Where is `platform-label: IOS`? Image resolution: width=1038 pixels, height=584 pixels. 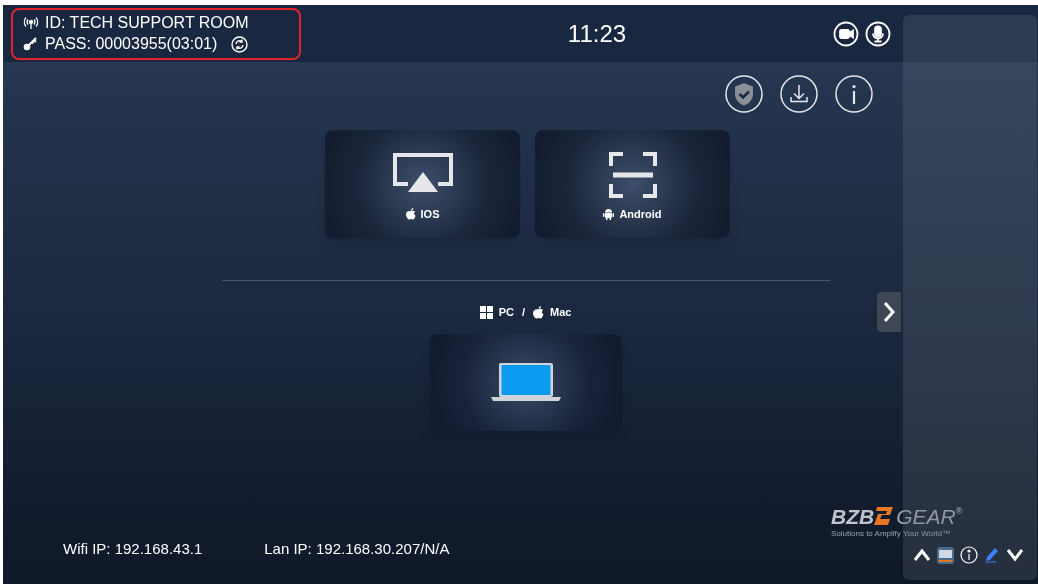 platform-label: IOS is located at coordinates (430, 214).